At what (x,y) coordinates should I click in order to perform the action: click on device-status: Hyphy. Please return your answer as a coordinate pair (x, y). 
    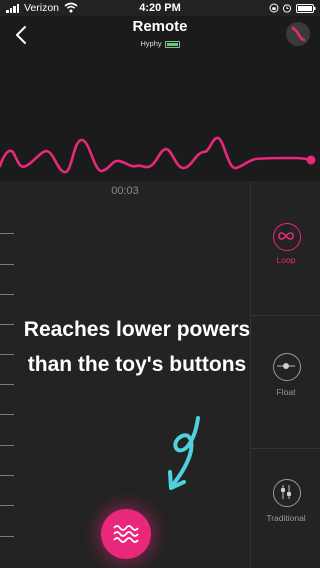
    Looking at the image, I should click on (160, 43).